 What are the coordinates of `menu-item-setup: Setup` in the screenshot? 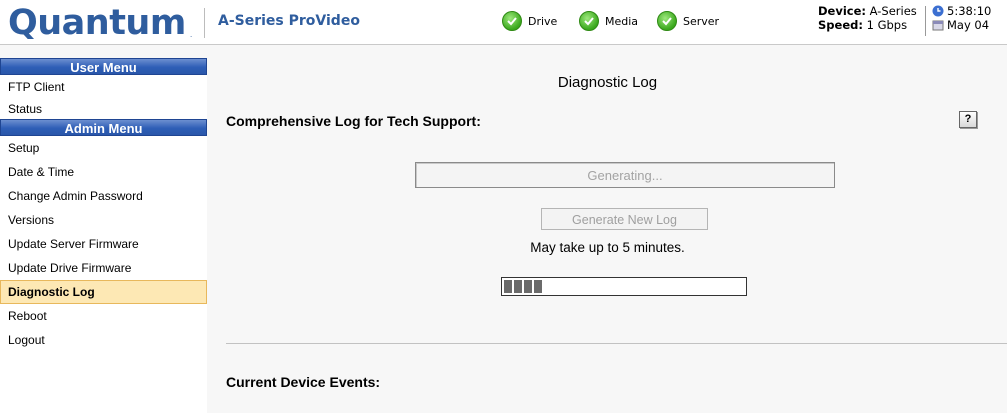 It's located at (103, 148).